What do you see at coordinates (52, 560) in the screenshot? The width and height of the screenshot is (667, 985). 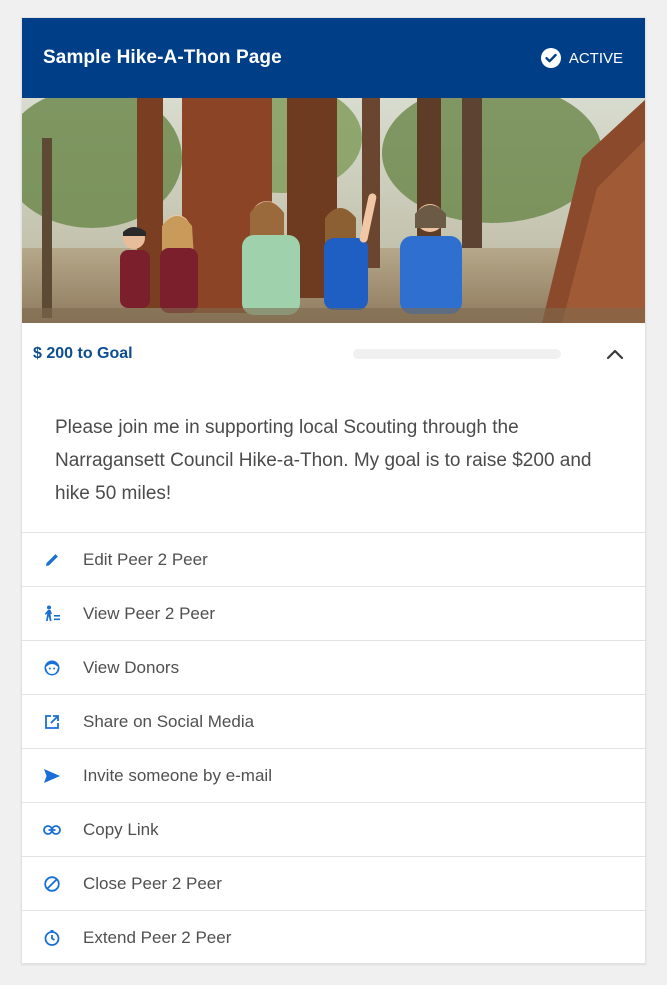 I see `pencil-icon` at bounding box center [52, 560].